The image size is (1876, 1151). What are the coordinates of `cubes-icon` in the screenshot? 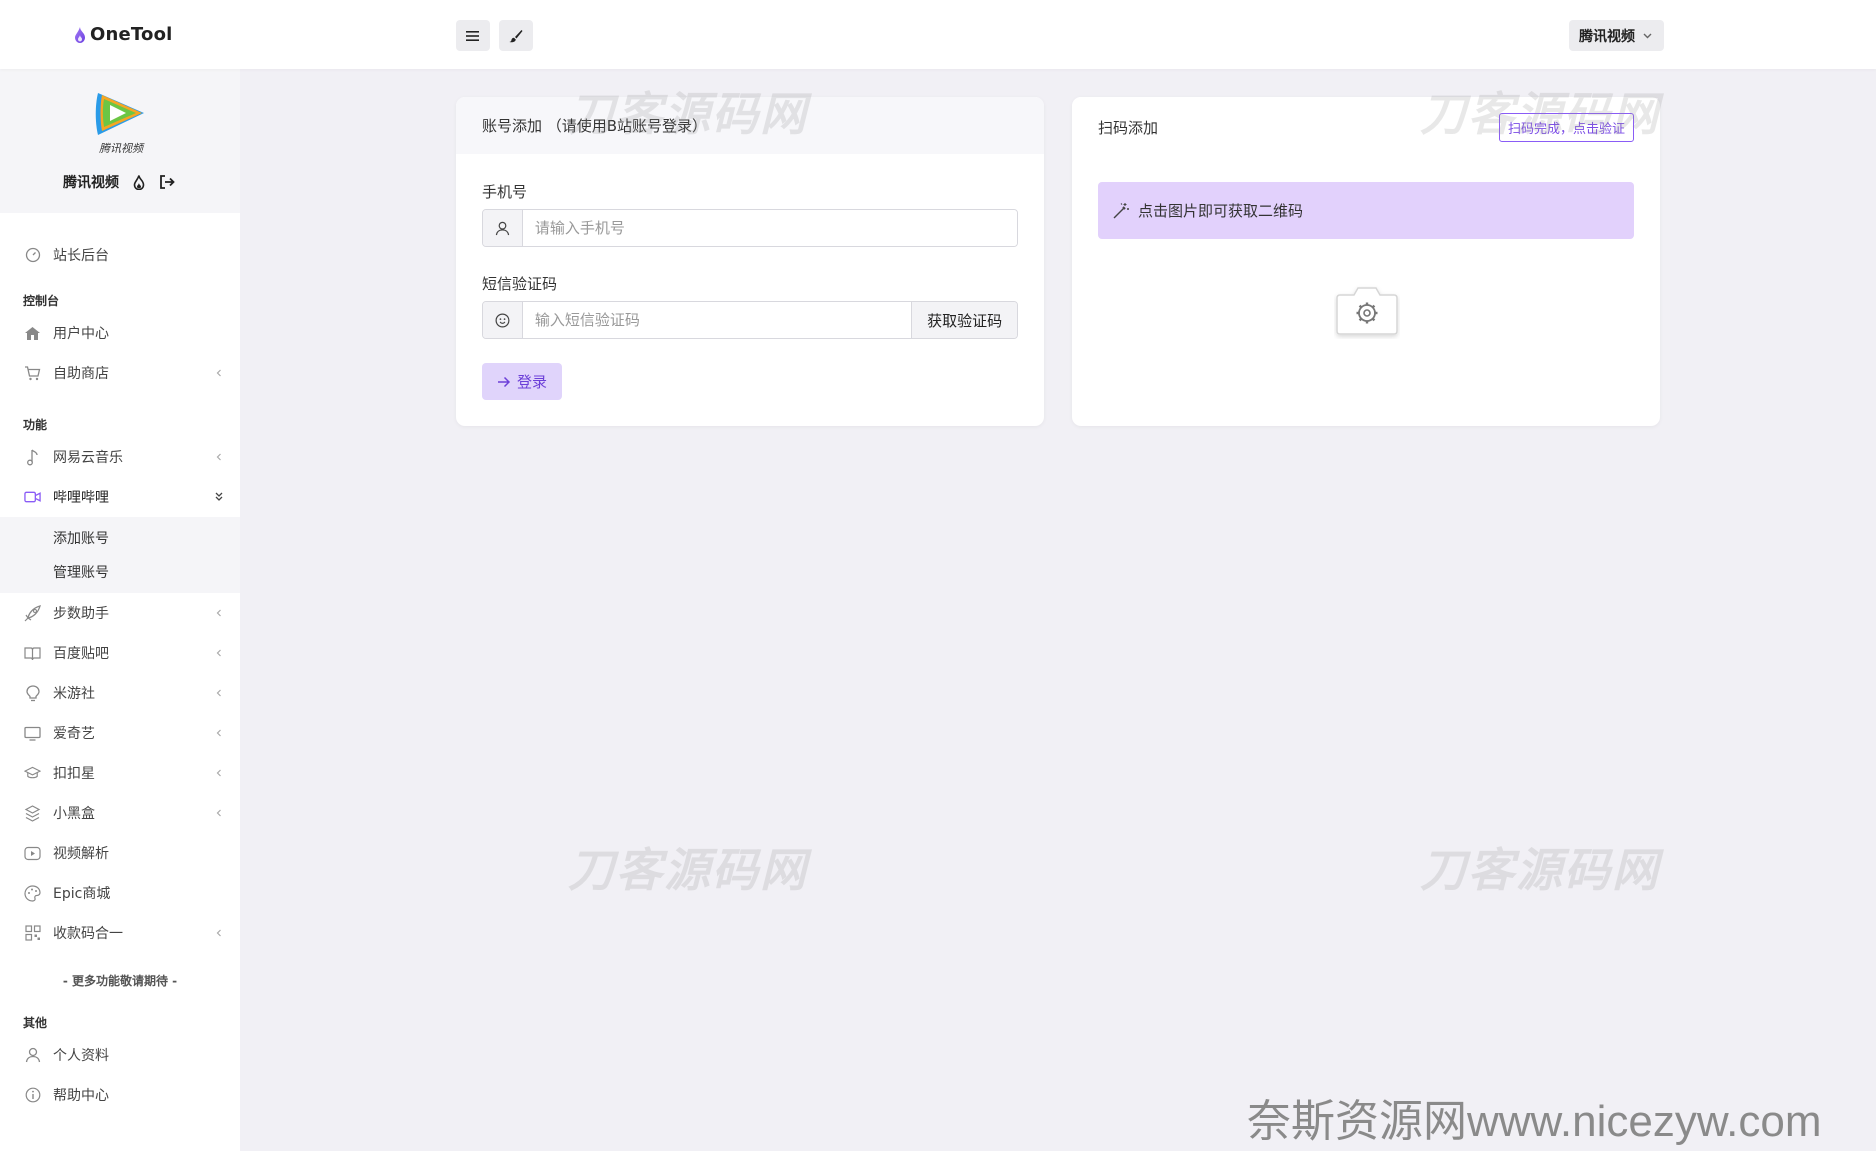 It's located at (32, 813).